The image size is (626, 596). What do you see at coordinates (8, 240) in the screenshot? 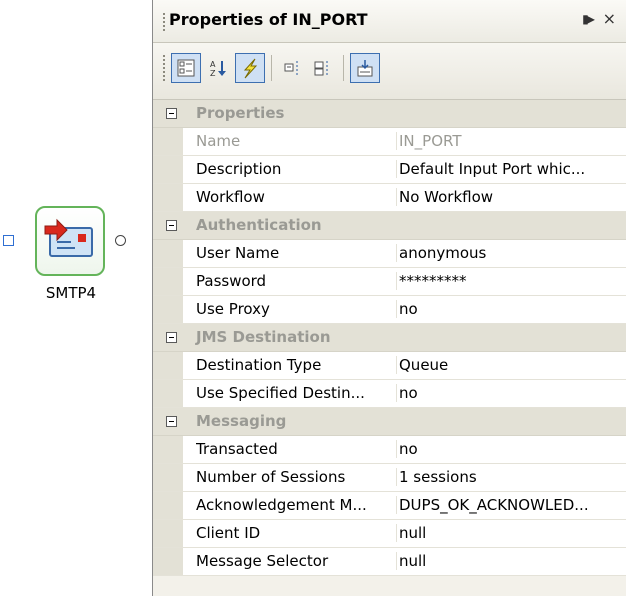
I see `input-port` at bounding box center [8, 240].